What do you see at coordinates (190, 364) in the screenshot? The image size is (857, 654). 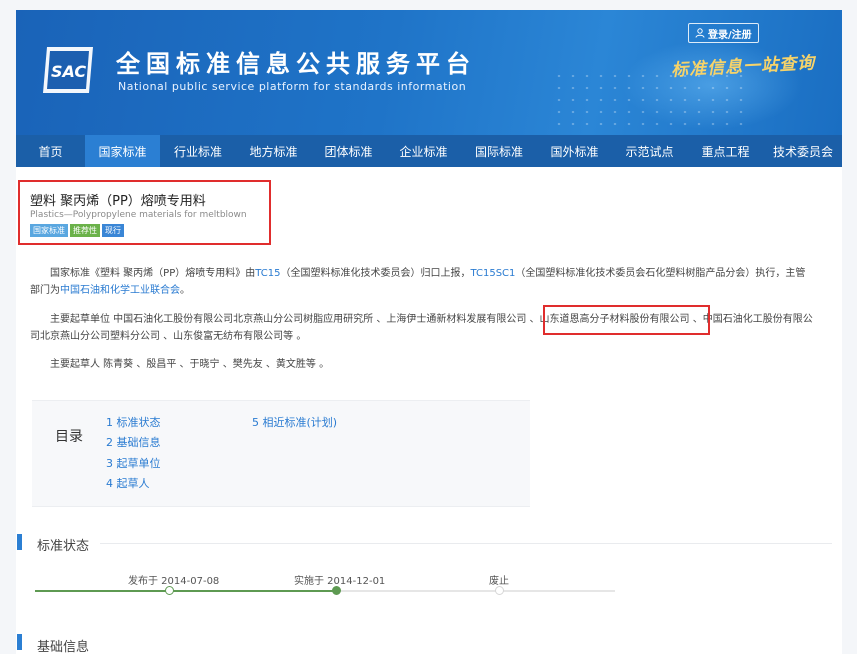 I see `description-p3: 主要起草人 陈青葵 、殷昌平 、于晓宁 、樊先友 、黄文胜等 。` at bounding box center [190, 364].